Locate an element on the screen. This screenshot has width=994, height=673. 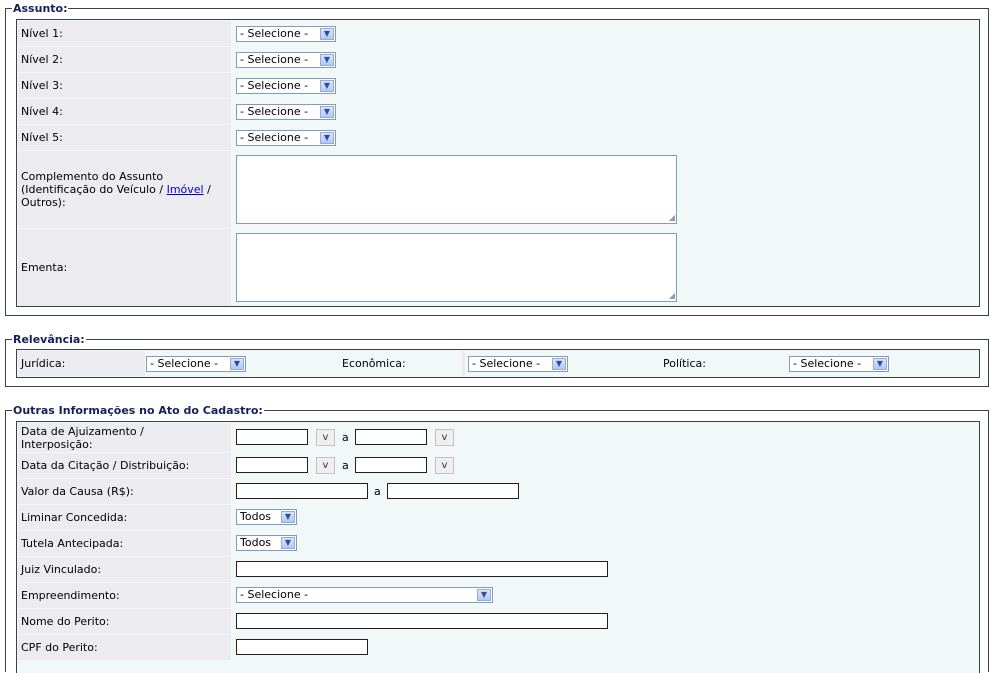
economica-label-bg is located at coordinates (463, 363).